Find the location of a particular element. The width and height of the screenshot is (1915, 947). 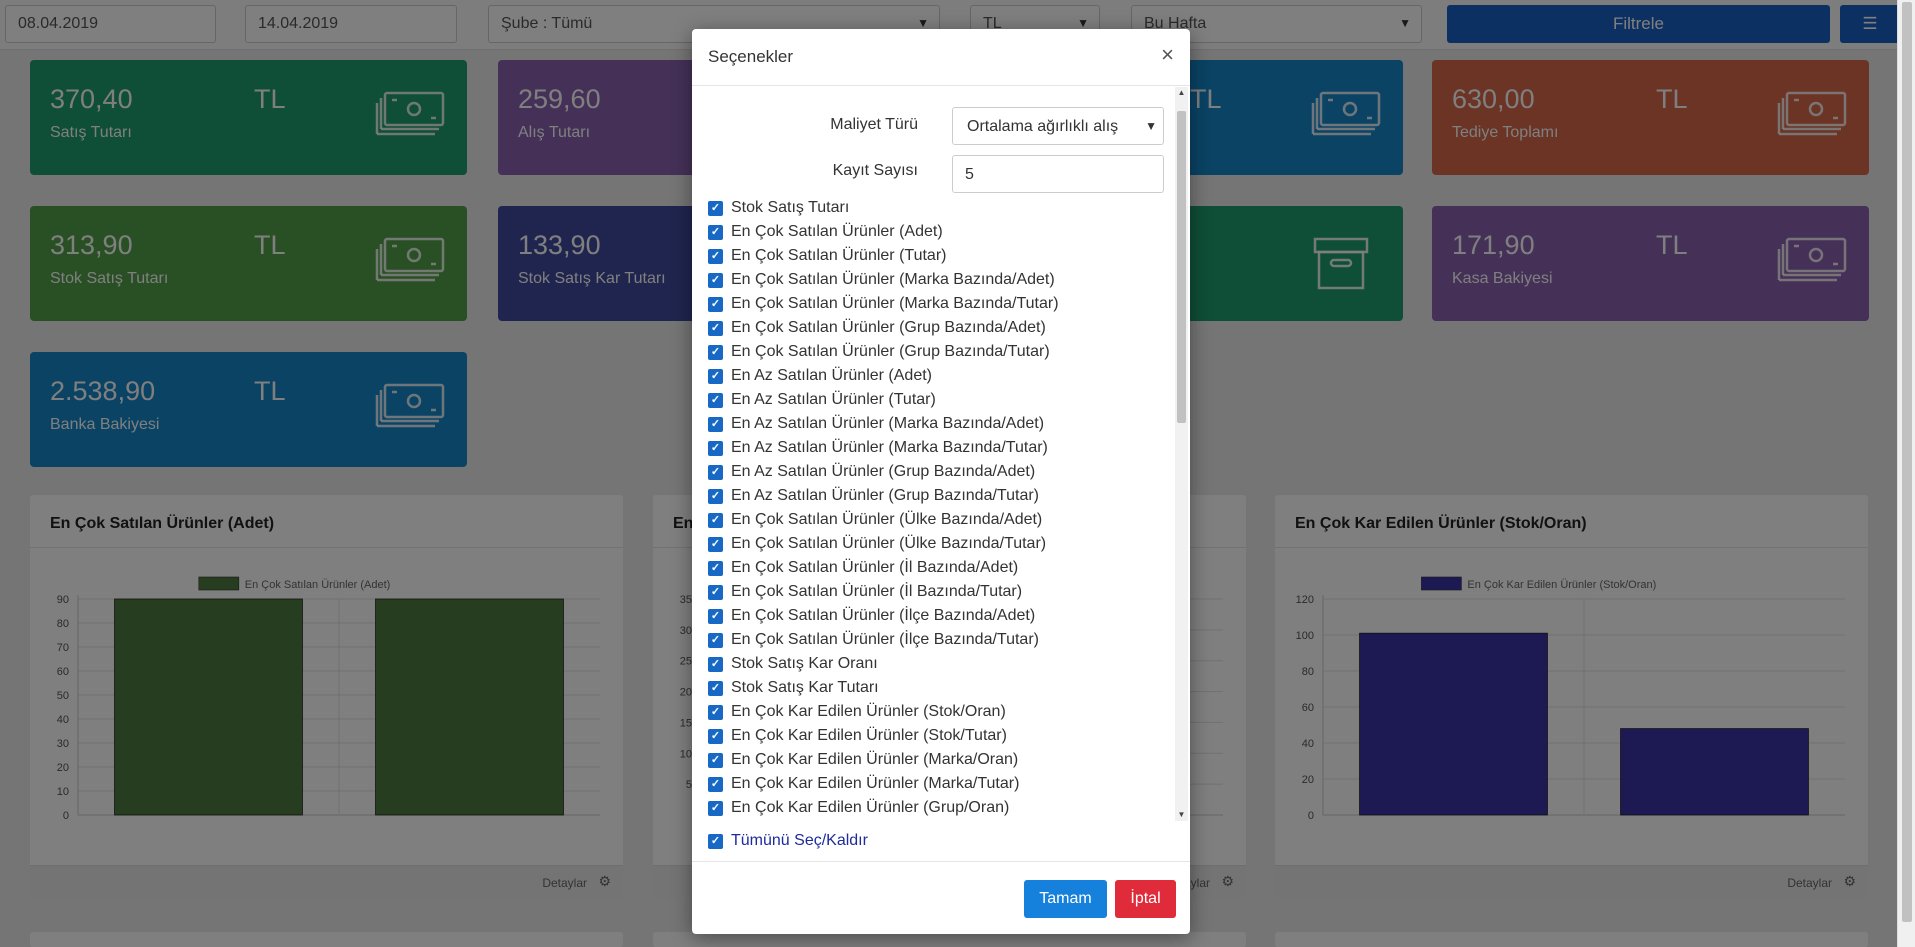

record-count-label: Kayıt Sayısı is located at coordinates (875, 170).